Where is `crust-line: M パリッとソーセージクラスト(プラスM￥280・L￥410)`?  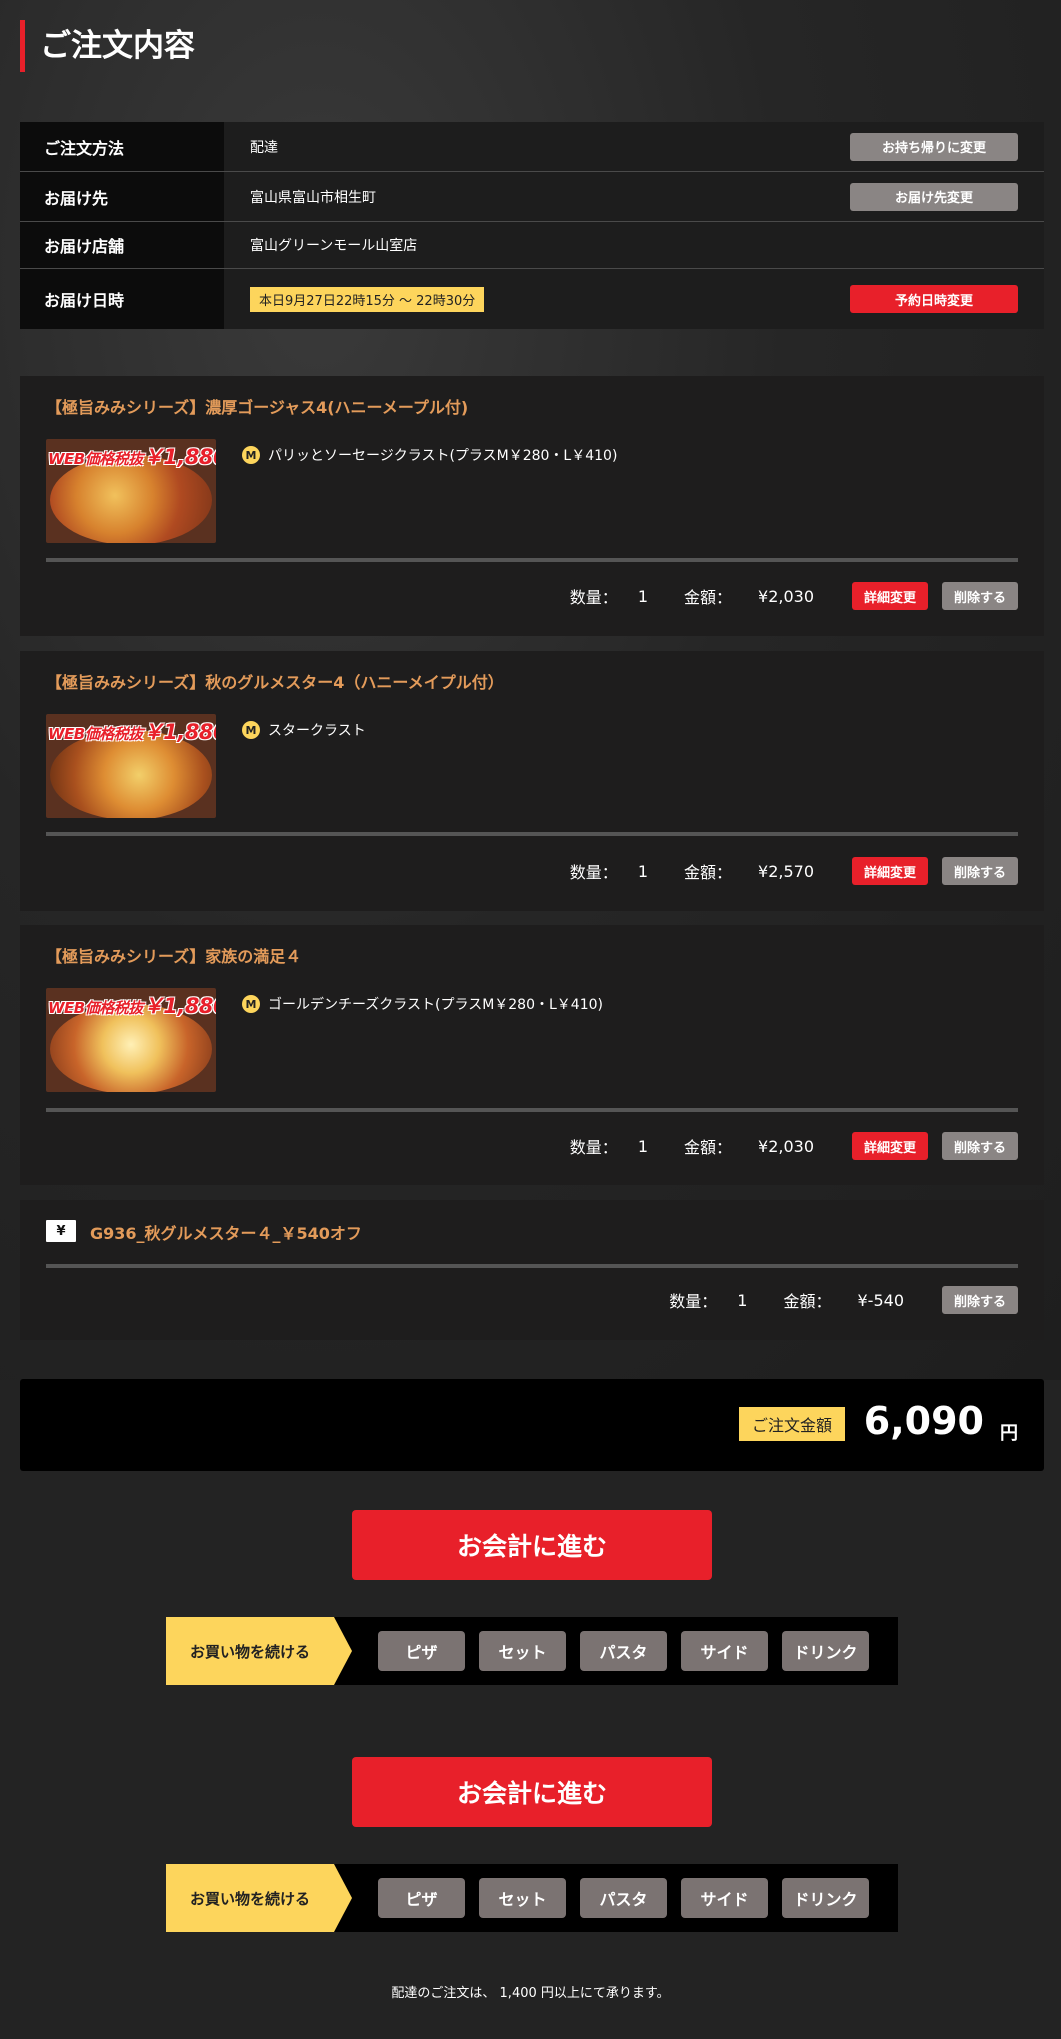
crust-line: M パリッとソーセージクラスト(プラスM￥280・L￥410) is located at coordinates (429, 455).